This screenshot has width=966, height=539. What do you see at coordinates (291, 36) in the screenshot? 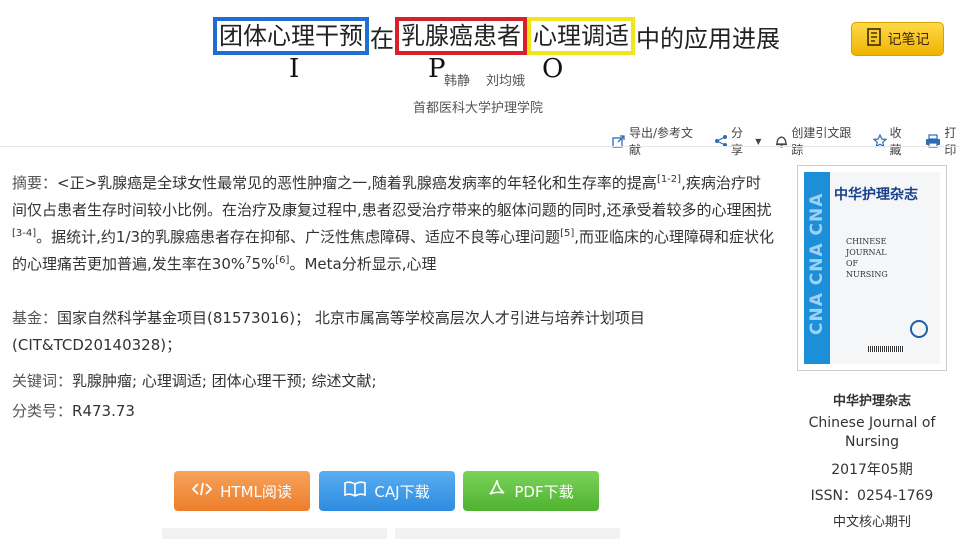
I see `title-segment-intervention: 团体心理干预` at bounding box center [291, 36].